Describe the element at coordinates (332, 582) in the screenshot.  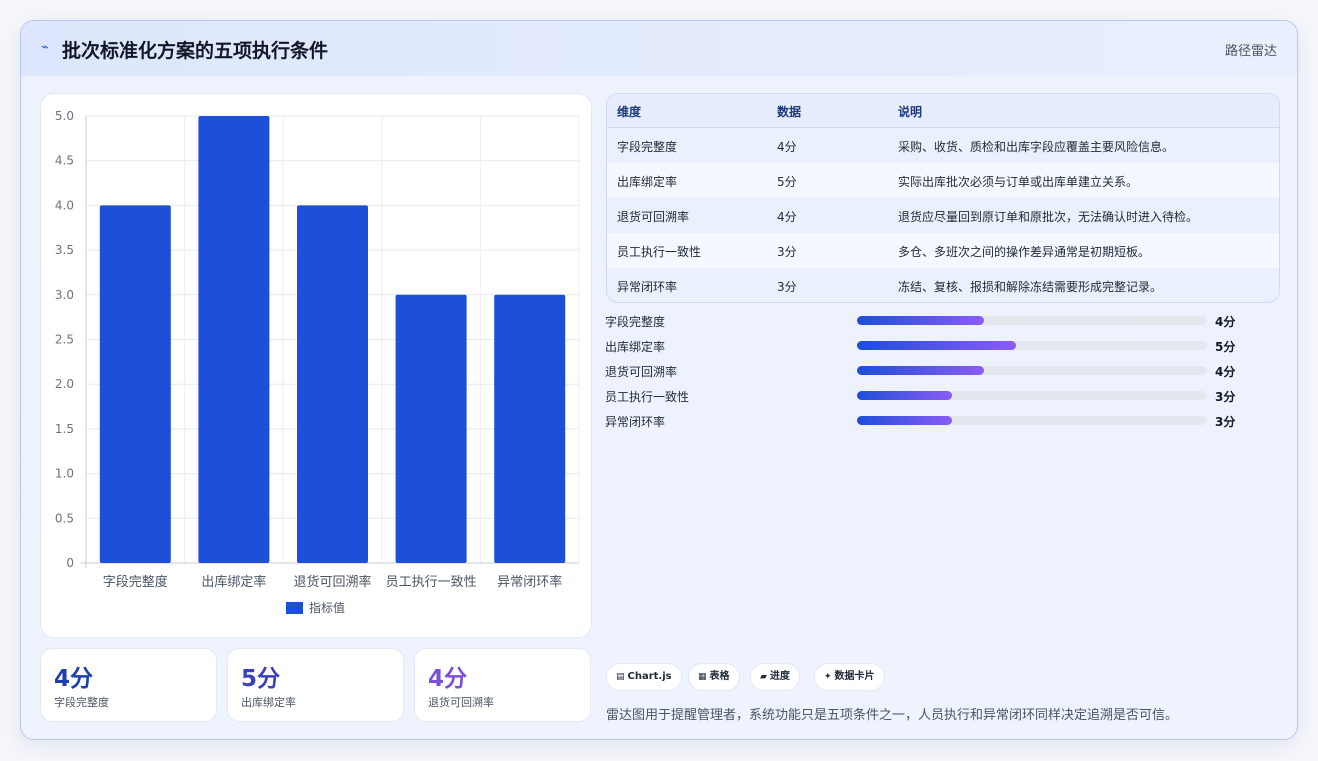
I see `x-tick-label: 退货可回溯率` at that location.